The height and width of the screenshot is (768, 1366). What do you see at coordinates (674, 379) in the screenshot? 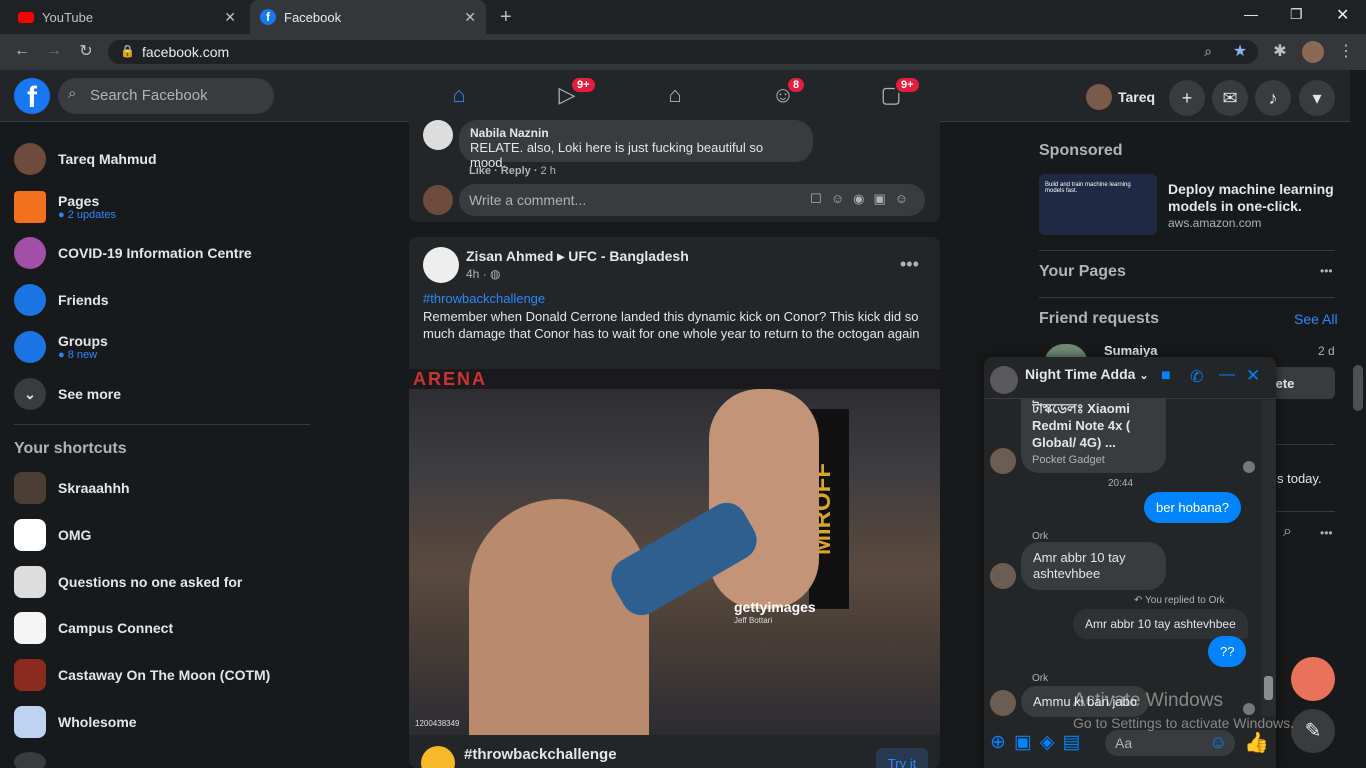
I see `image-banner: ARENA` at bounding box center [674, 379].